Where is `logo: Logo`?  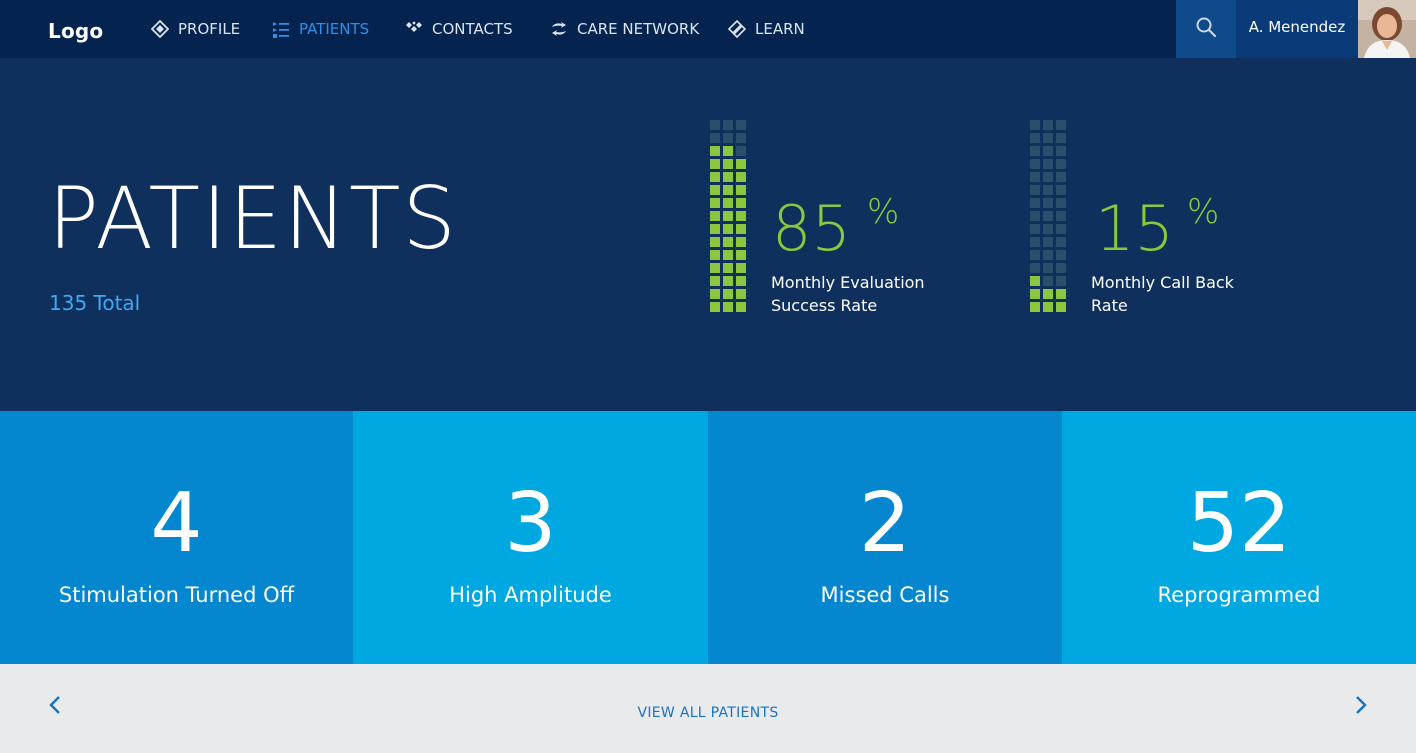
logo: Logo is located at coordinates (75, 31).